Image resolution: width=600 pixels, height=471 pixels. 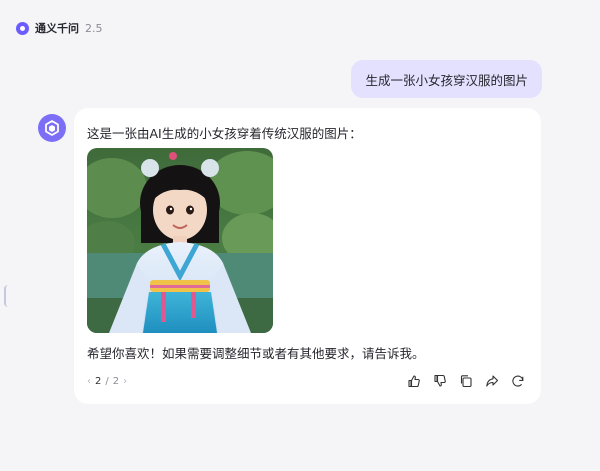 I want to click on sidebar-expand-handle, so click(x=7, y=296).